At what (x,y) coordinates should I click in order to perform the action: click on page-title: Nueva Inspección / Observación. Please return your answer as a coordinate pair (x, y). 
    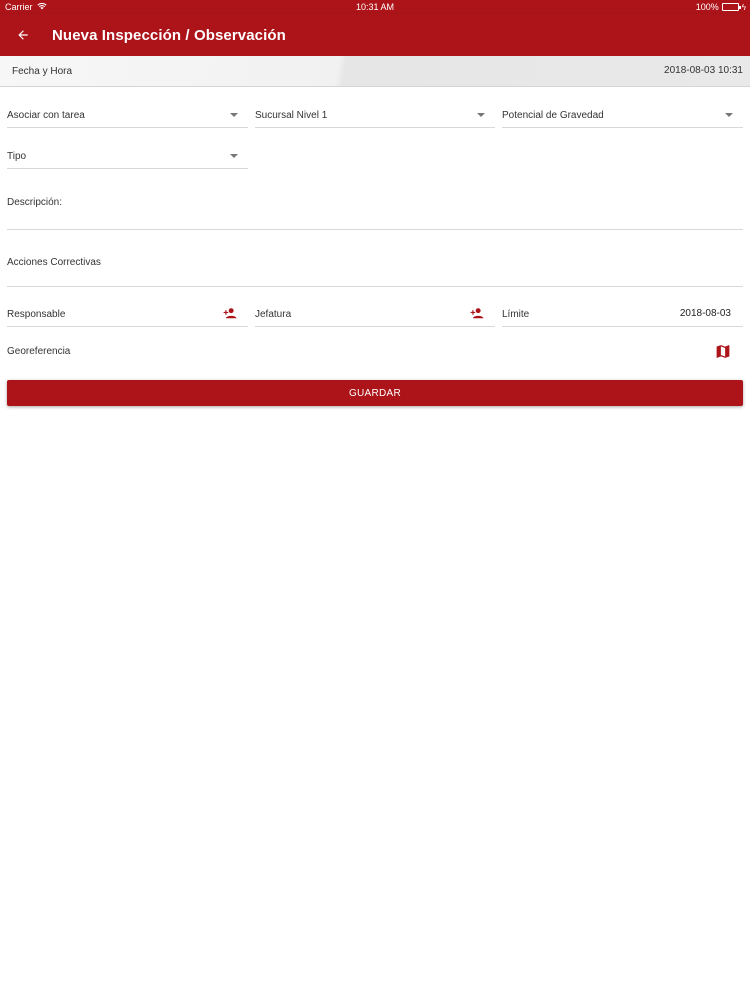
    Looking at the image, I should click on (169, 35).